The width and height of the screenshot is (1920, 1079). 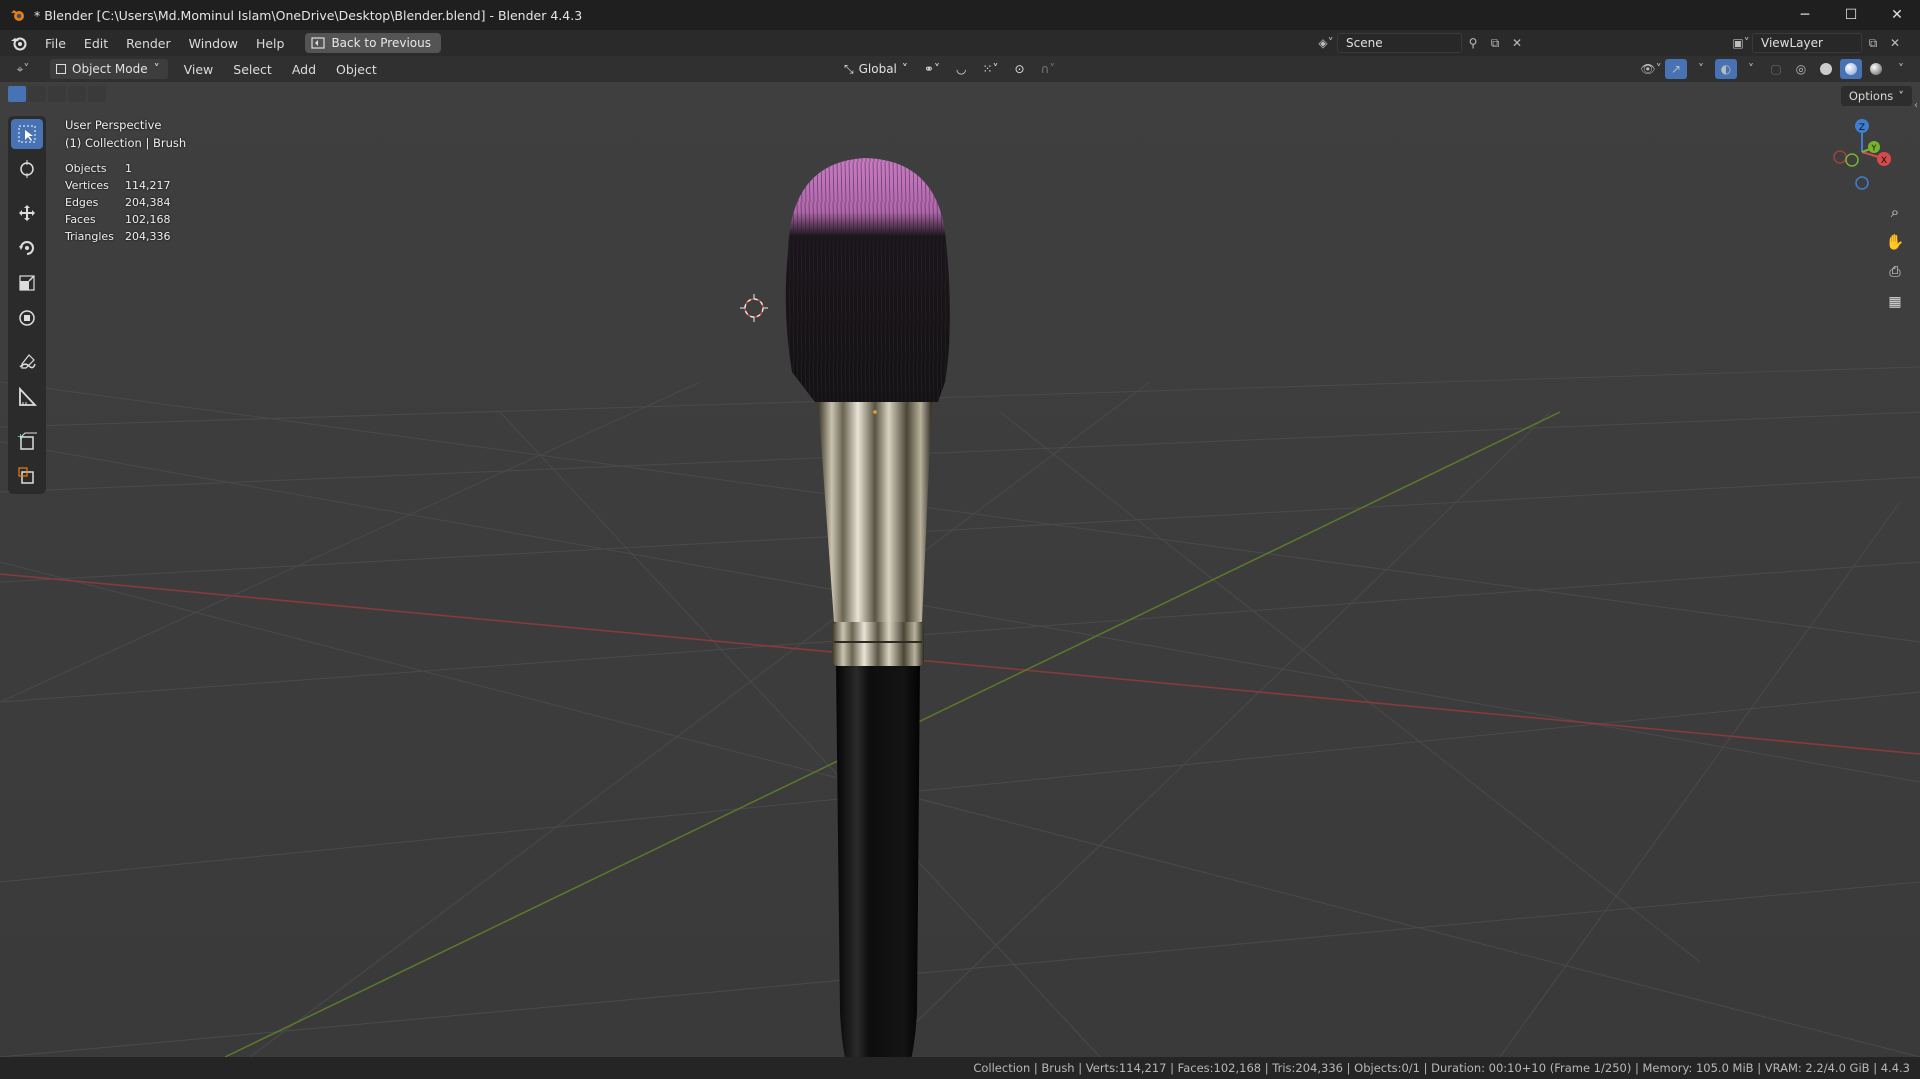 What do you see at coordinates (17, 15) in the screenshot?
I see `blender-app-icon` at bounding box center [17, 15].